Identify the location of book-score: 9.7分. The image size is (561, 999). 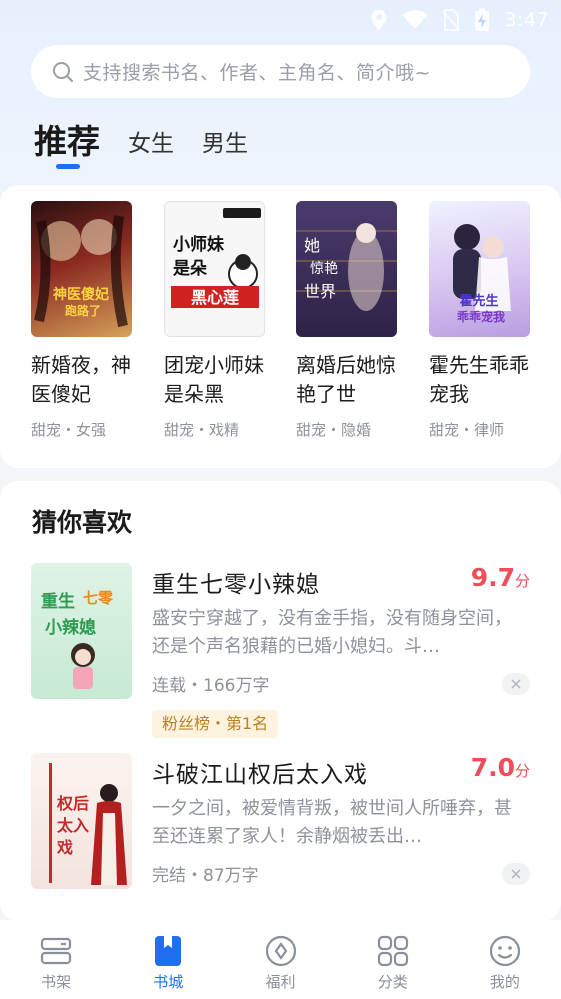
(500, 577).